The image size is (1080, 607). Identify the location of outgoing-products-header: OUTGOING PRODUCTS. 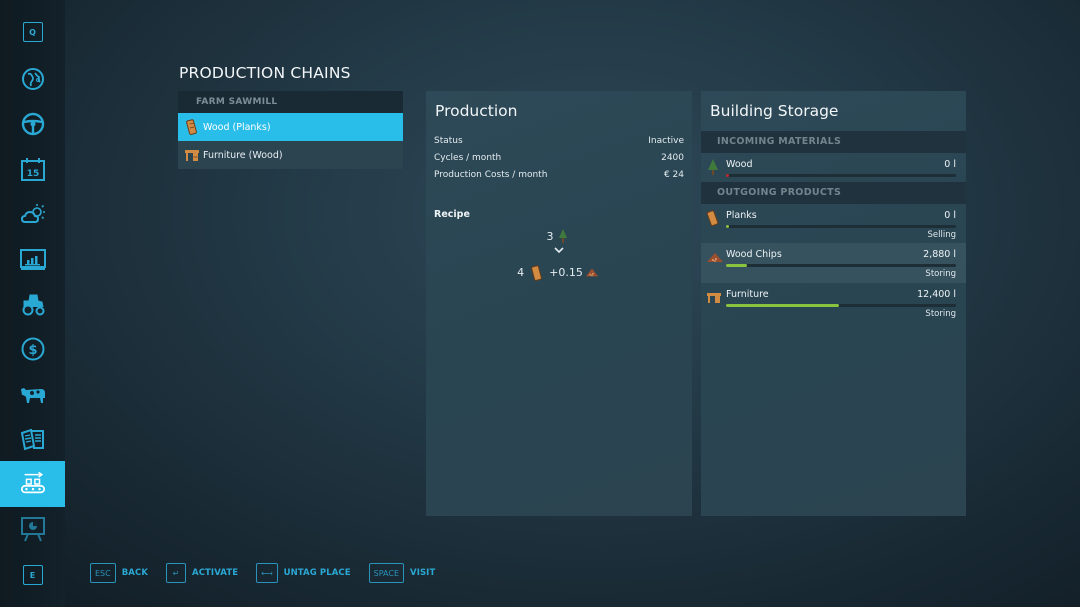
(833, 193).